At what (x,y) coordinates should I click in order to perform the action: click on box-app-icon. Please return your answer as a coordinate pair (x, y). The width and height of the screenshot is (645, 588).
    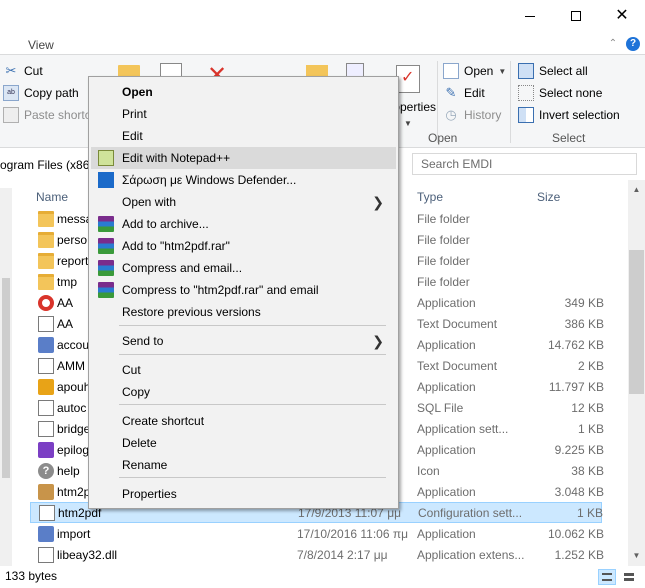
    Looking at the image, I should click on (46, 491).